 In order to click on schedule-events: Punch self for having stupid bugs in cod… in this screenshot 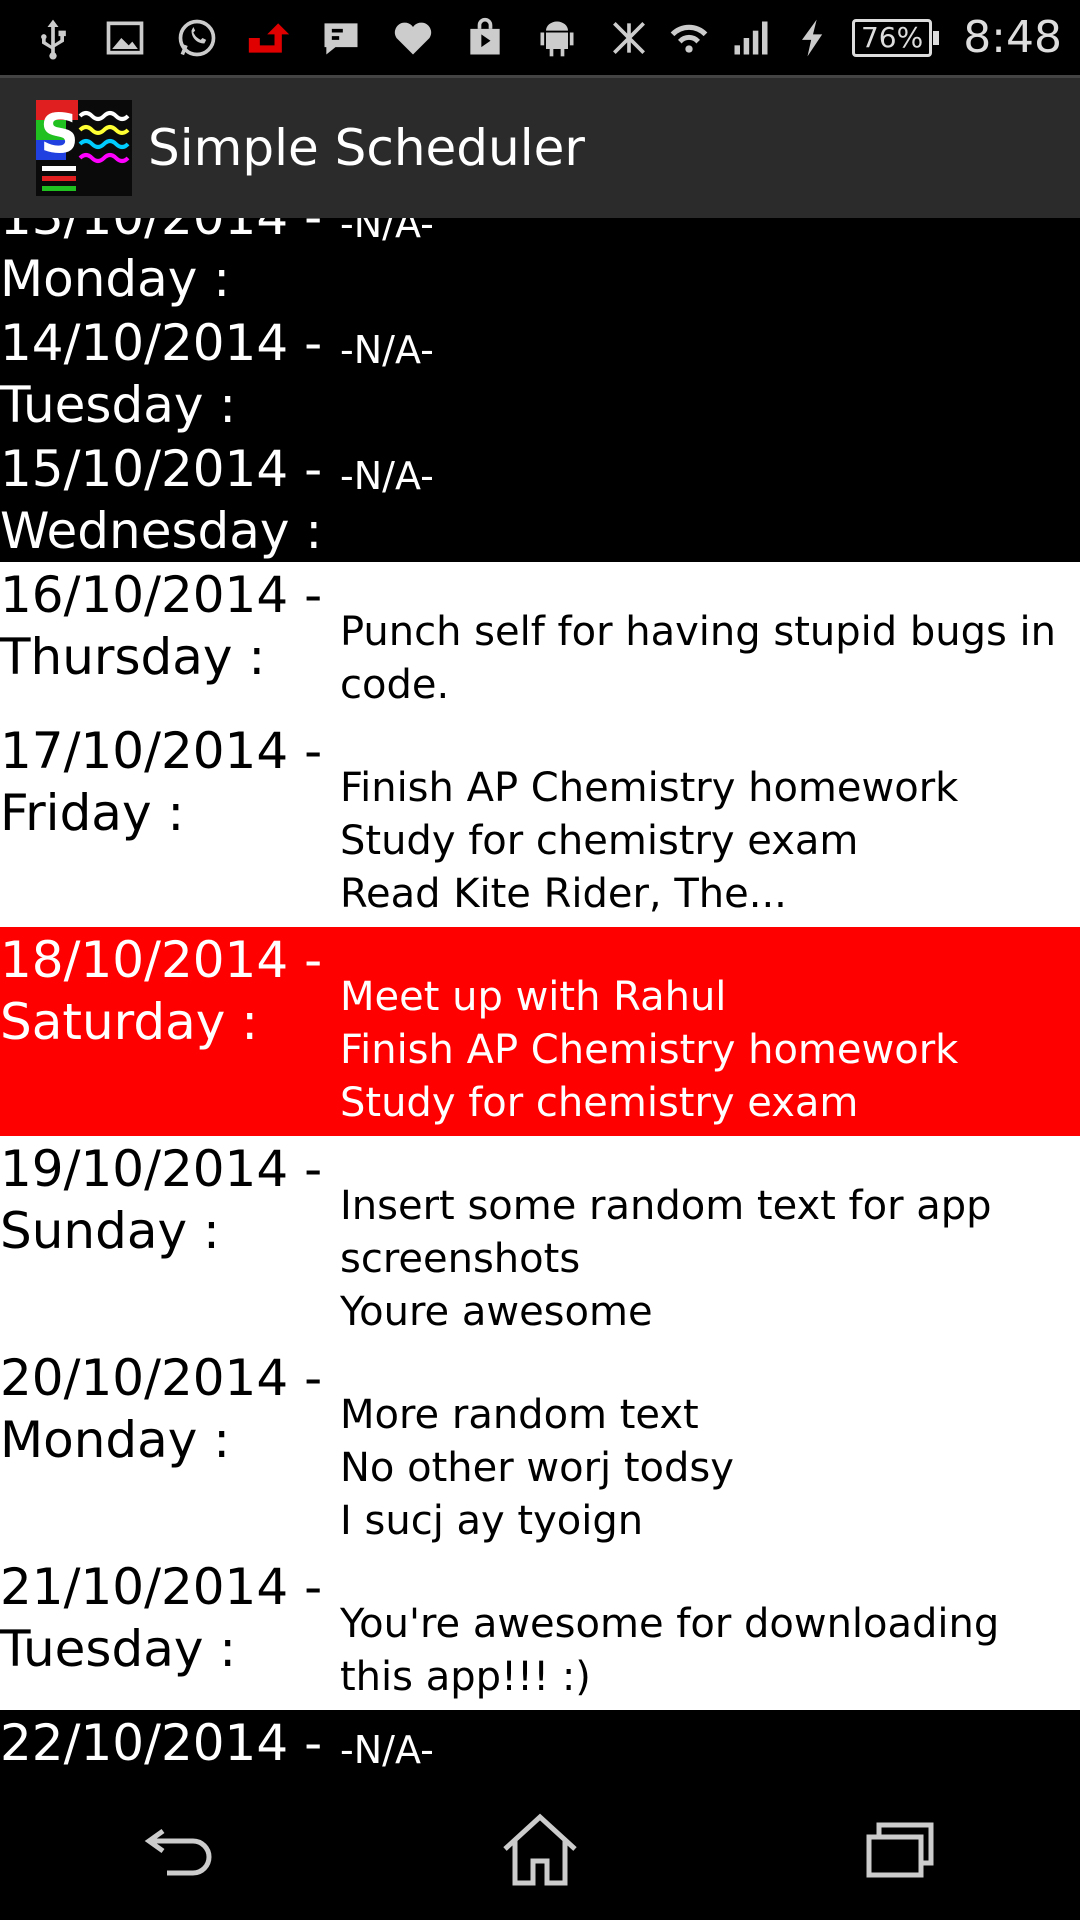, I will do `click(698, 658)`.